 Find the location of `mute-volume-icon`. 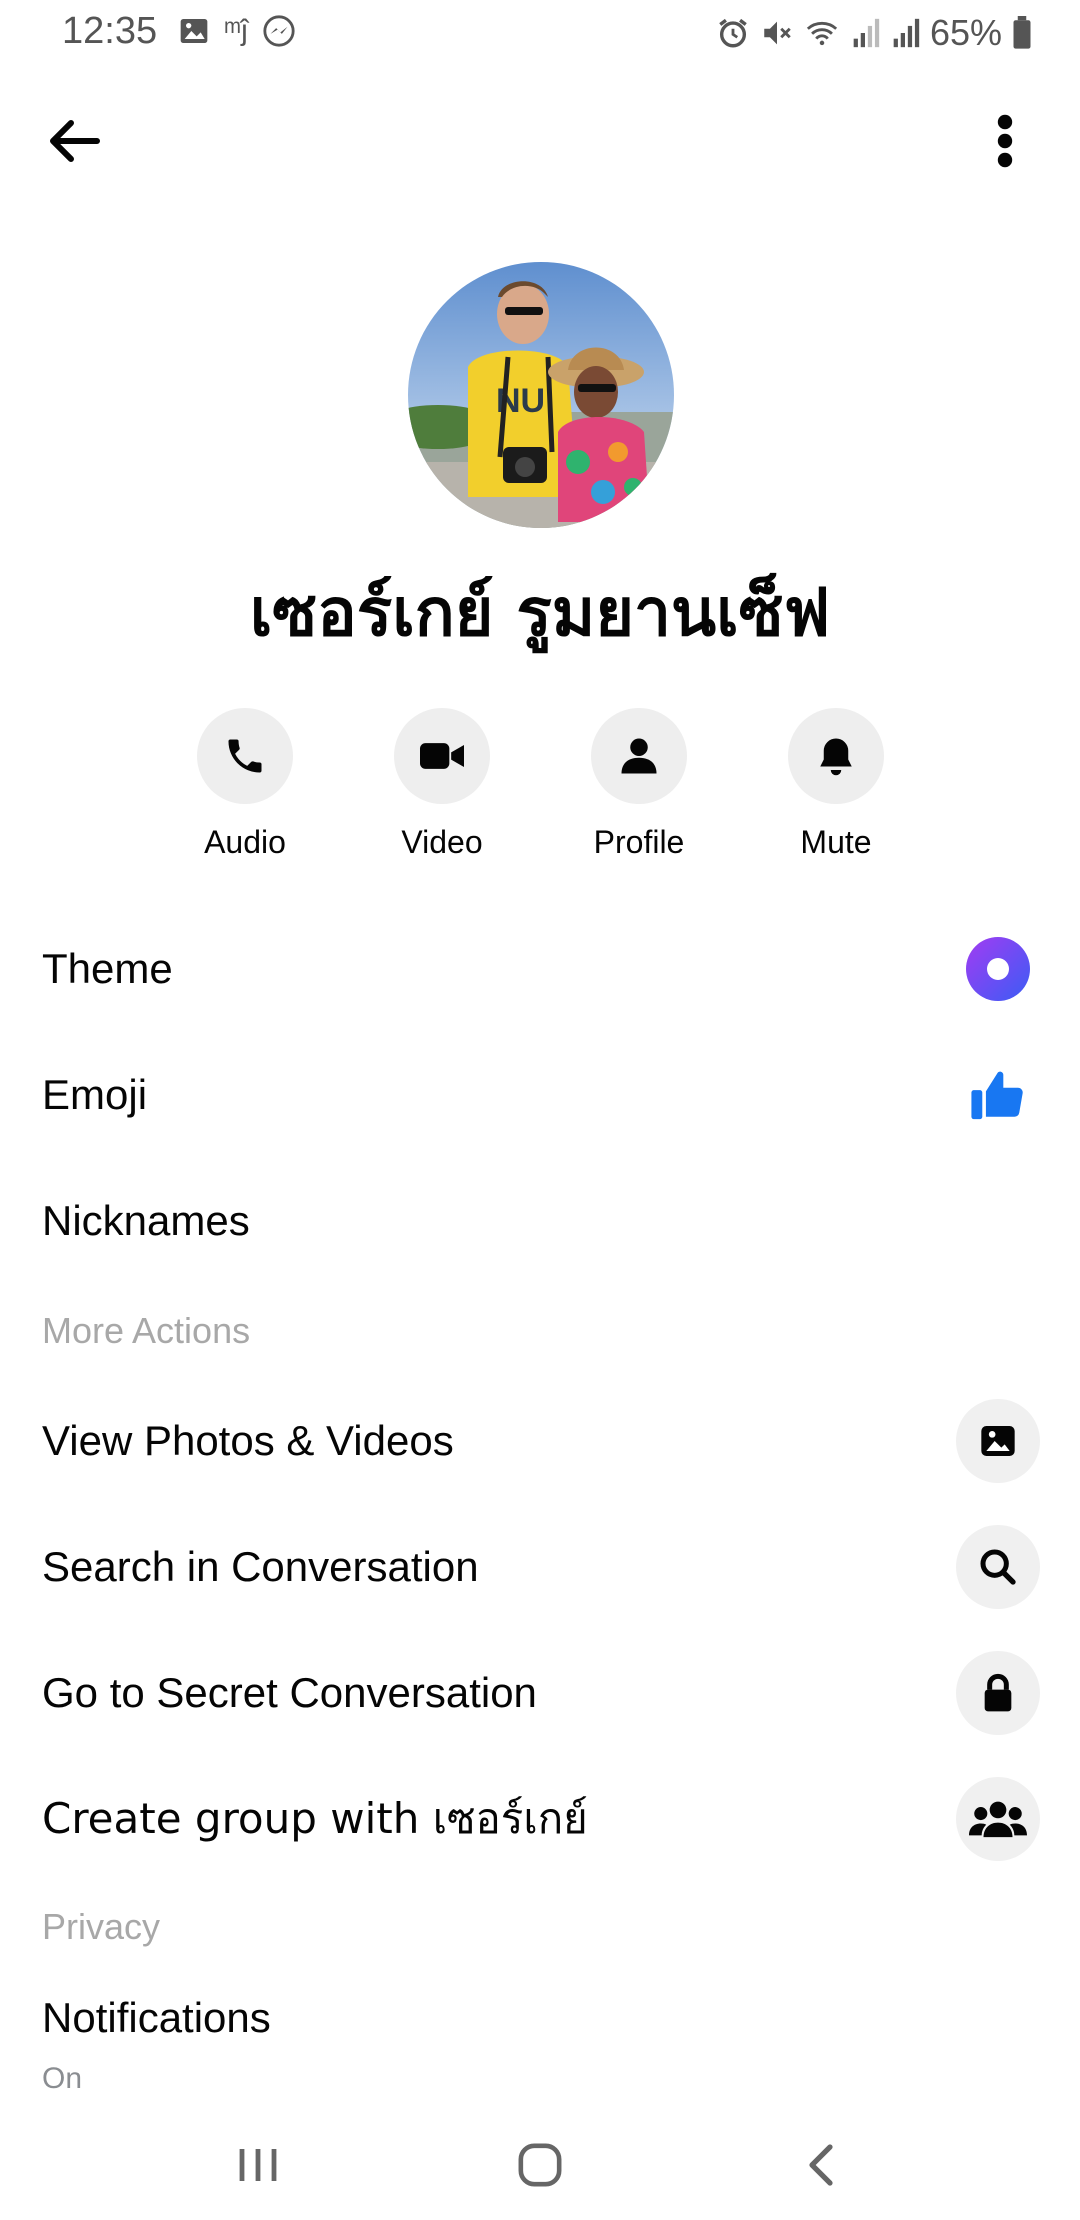

mute-volume-icon is located at coordinates (777, 33).